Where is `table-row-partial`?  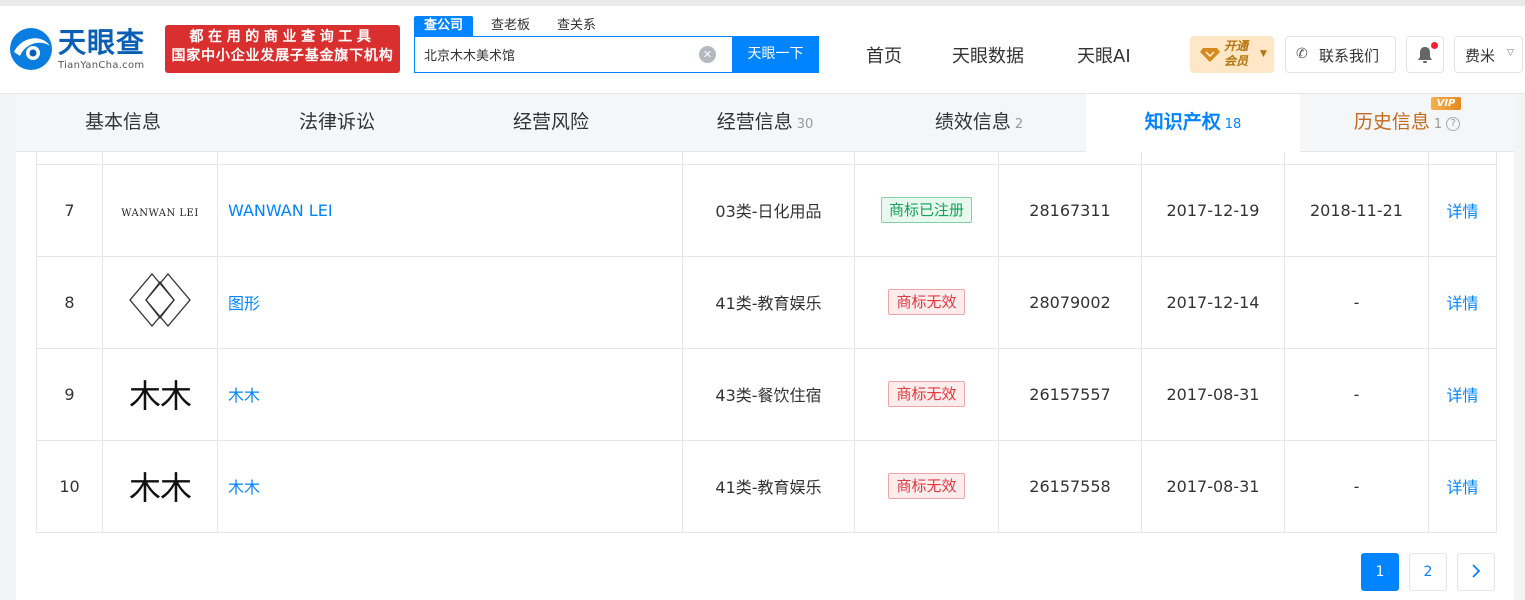 table-row-partial is located at coordinates (766, 158).